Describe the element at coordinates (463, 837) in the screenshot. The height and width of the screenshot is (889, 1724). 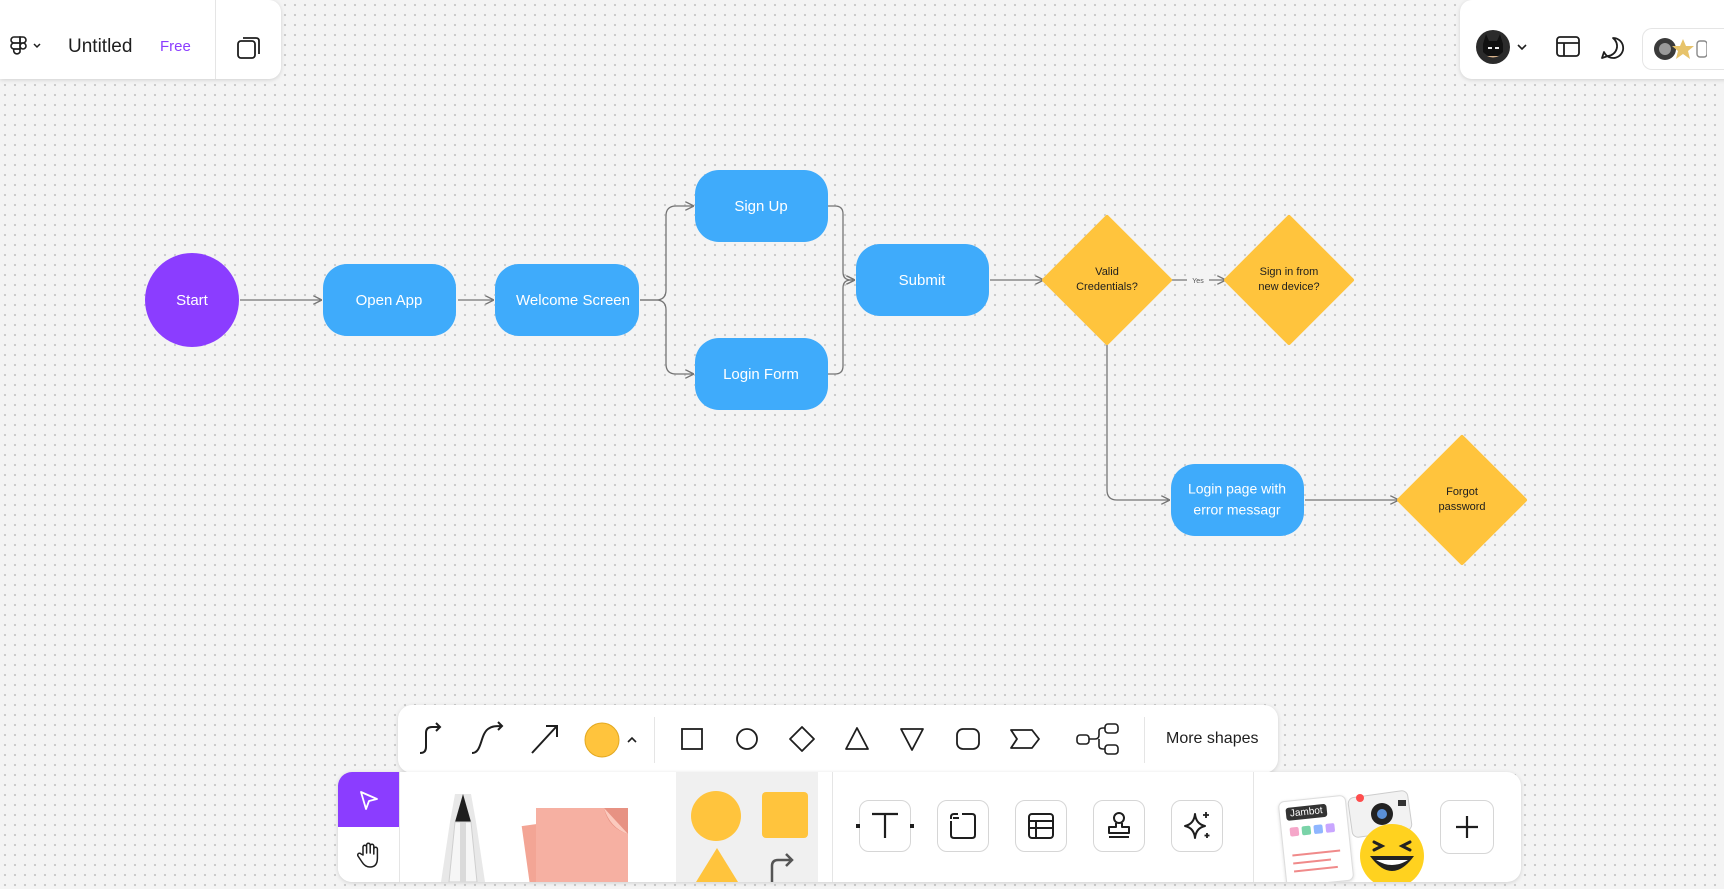
I see `pencil-tool` at that location.